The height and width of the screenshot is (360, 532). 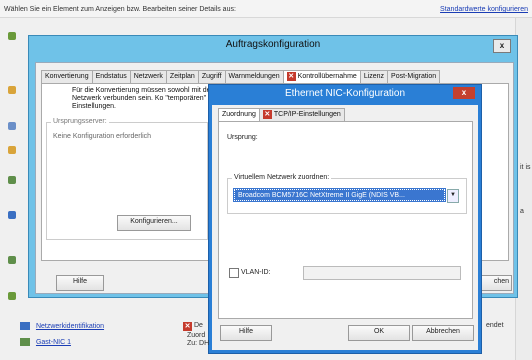 What do you see at coordinates (414, 76) in the screenshot?
I see `tab-post-migration: Post-Migration` at bounding box center [414, 76].